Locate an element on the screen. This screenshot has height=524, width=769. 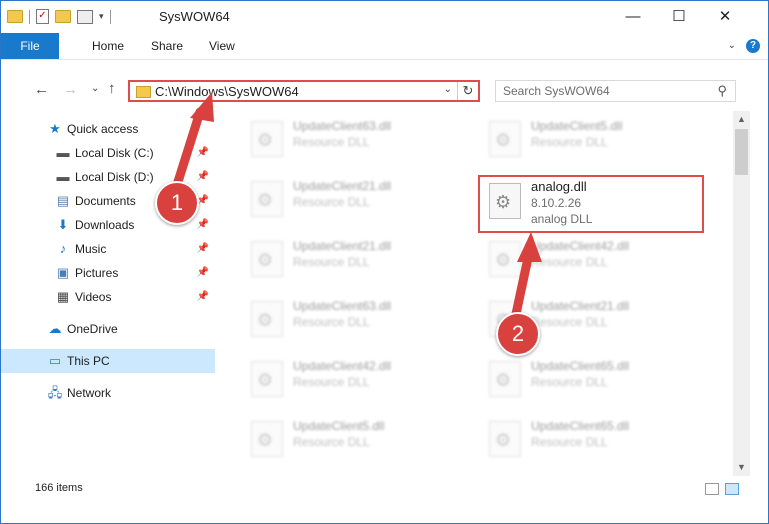
refresh-icon: ↻ is located at coordinates (467, 91).